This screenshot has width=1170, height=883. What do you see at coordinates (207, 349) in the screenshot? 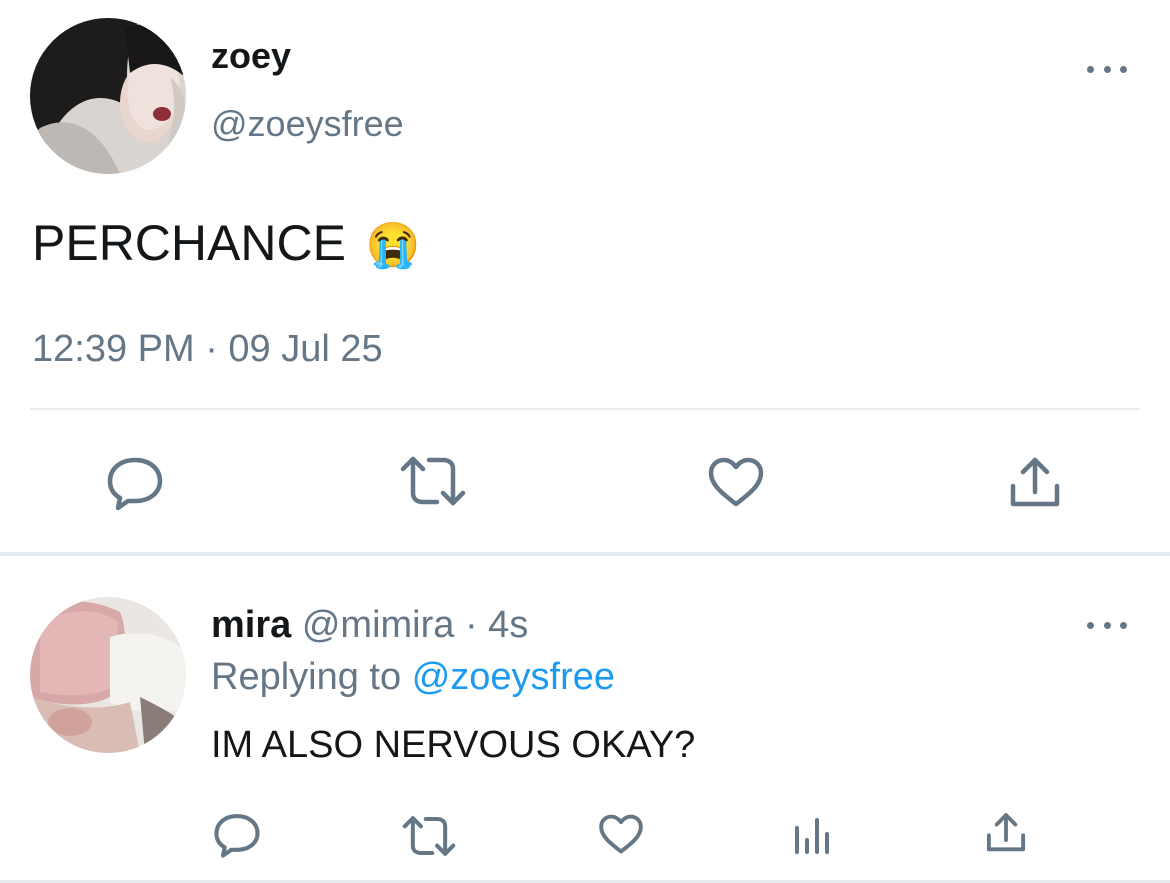
I see `tweet-timestamp: 12:39 PM · 09 Jul 25` at bounding box center [207, 349].